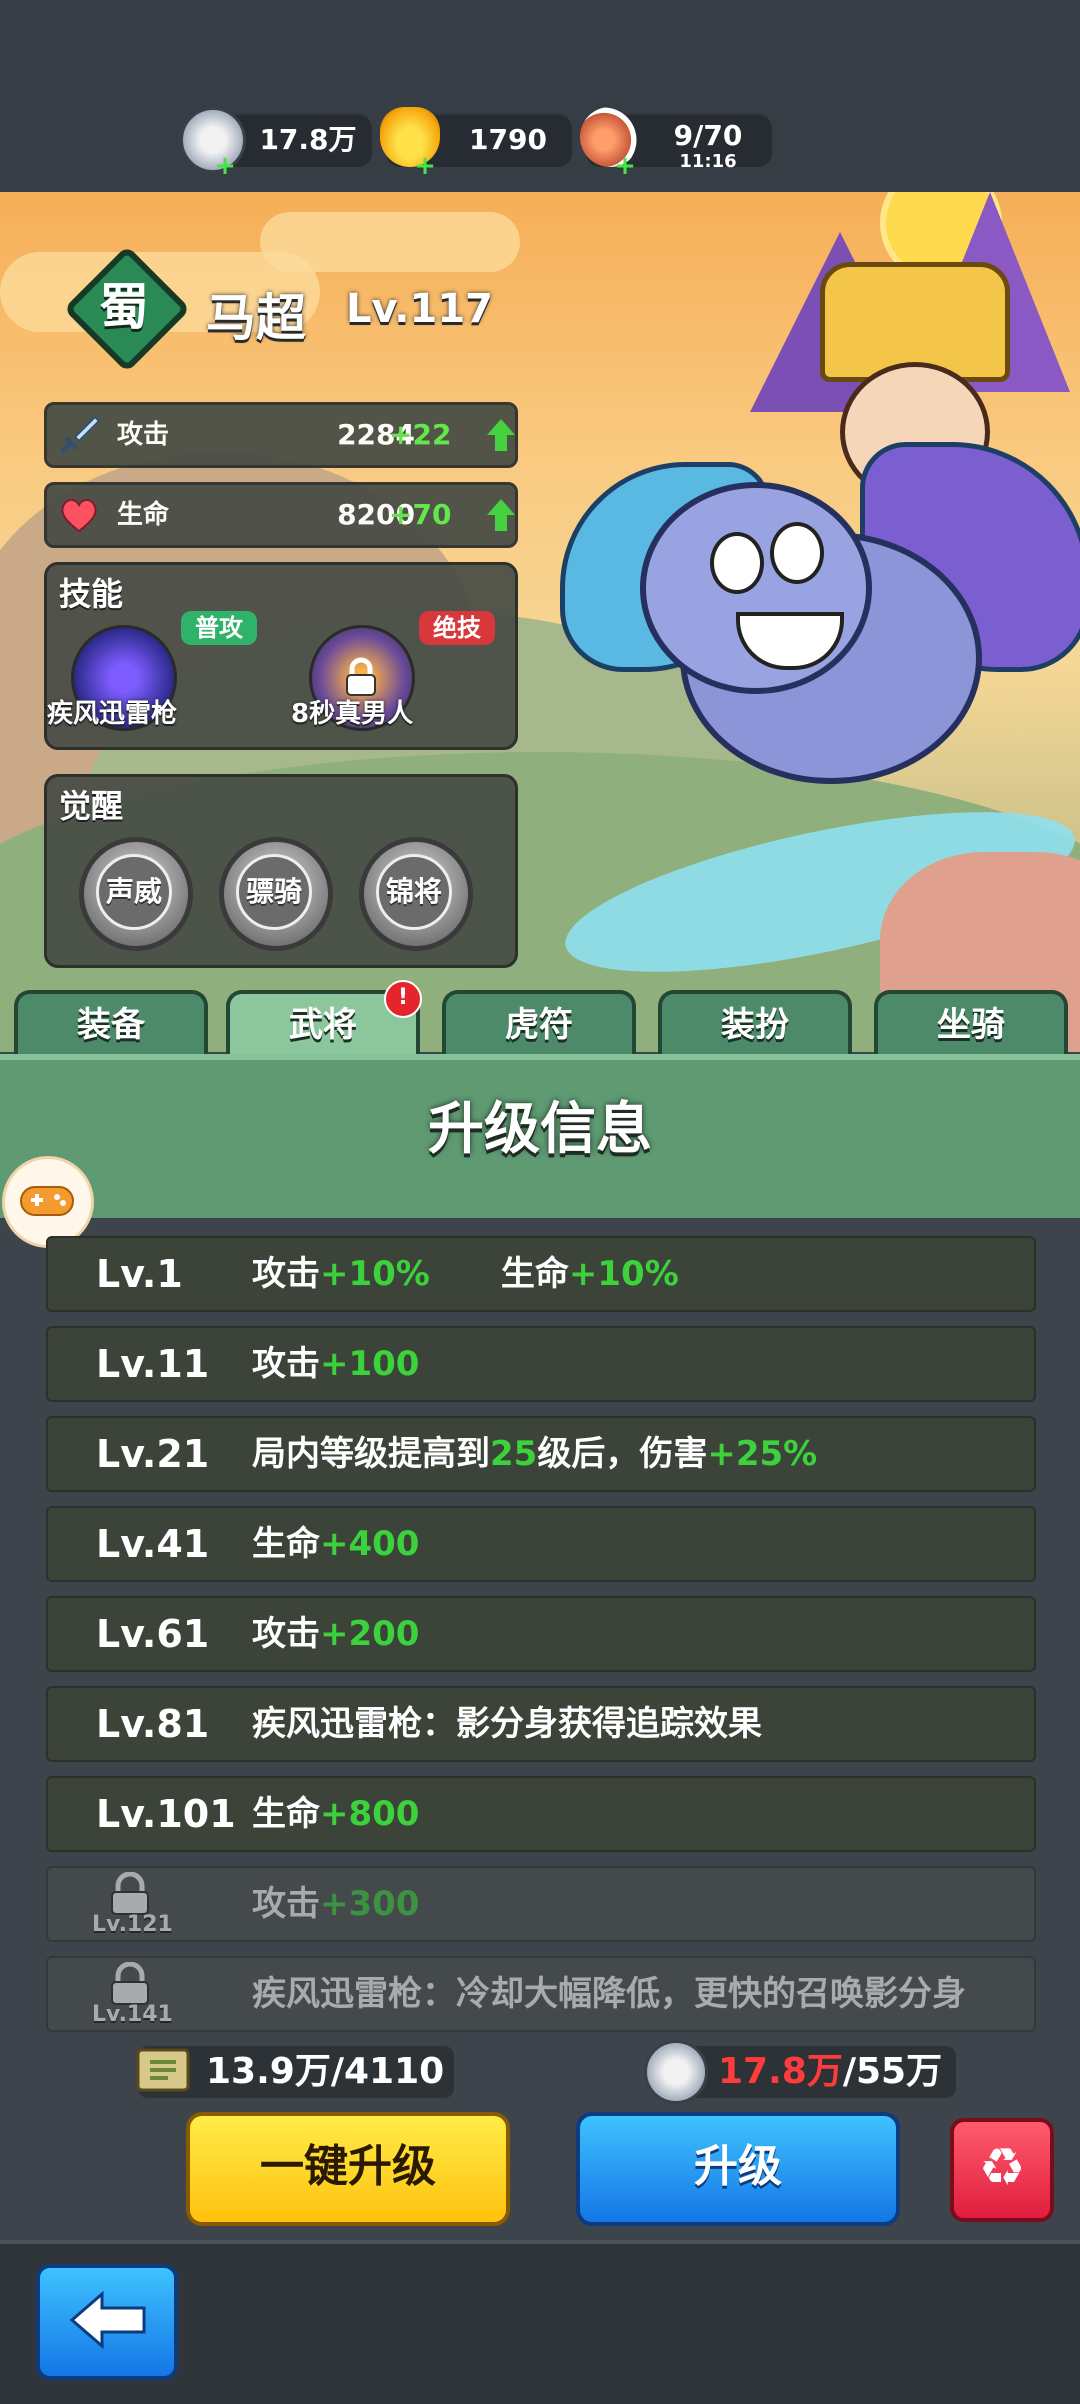 The height and width of the screenshot is (2404, 1080). I want to click on level-effect: 攻击+300, so click(335, 1904).